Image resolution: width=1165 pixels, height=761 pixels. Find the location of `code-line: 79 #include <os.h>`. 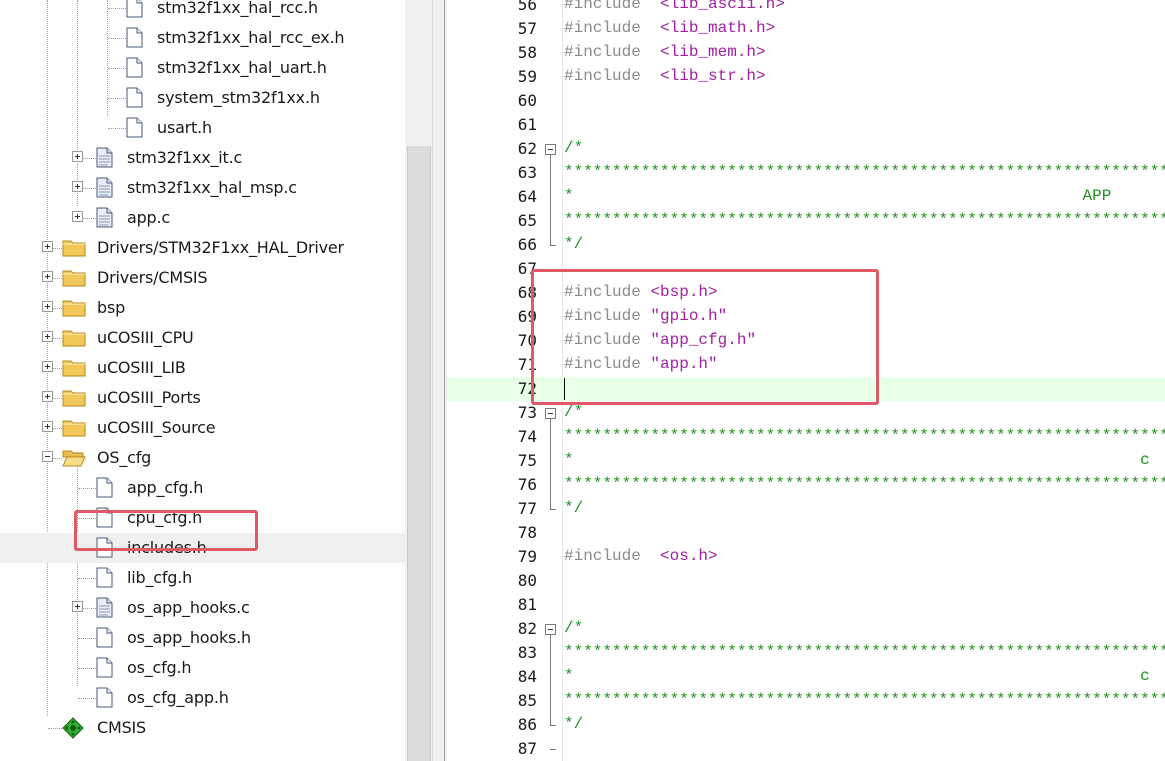

code-line: 79 #include <os.h> is located at coordinates (806, 557).